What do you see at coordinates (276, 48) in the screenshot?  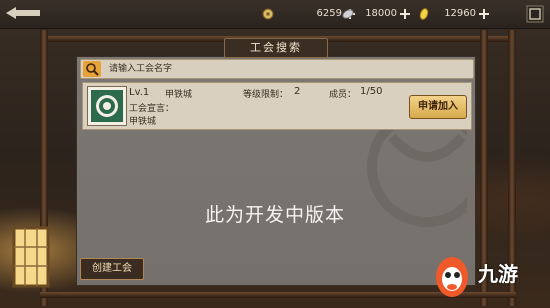 I see `panel-title: 工会搜索` at bounding box center [276, 48].